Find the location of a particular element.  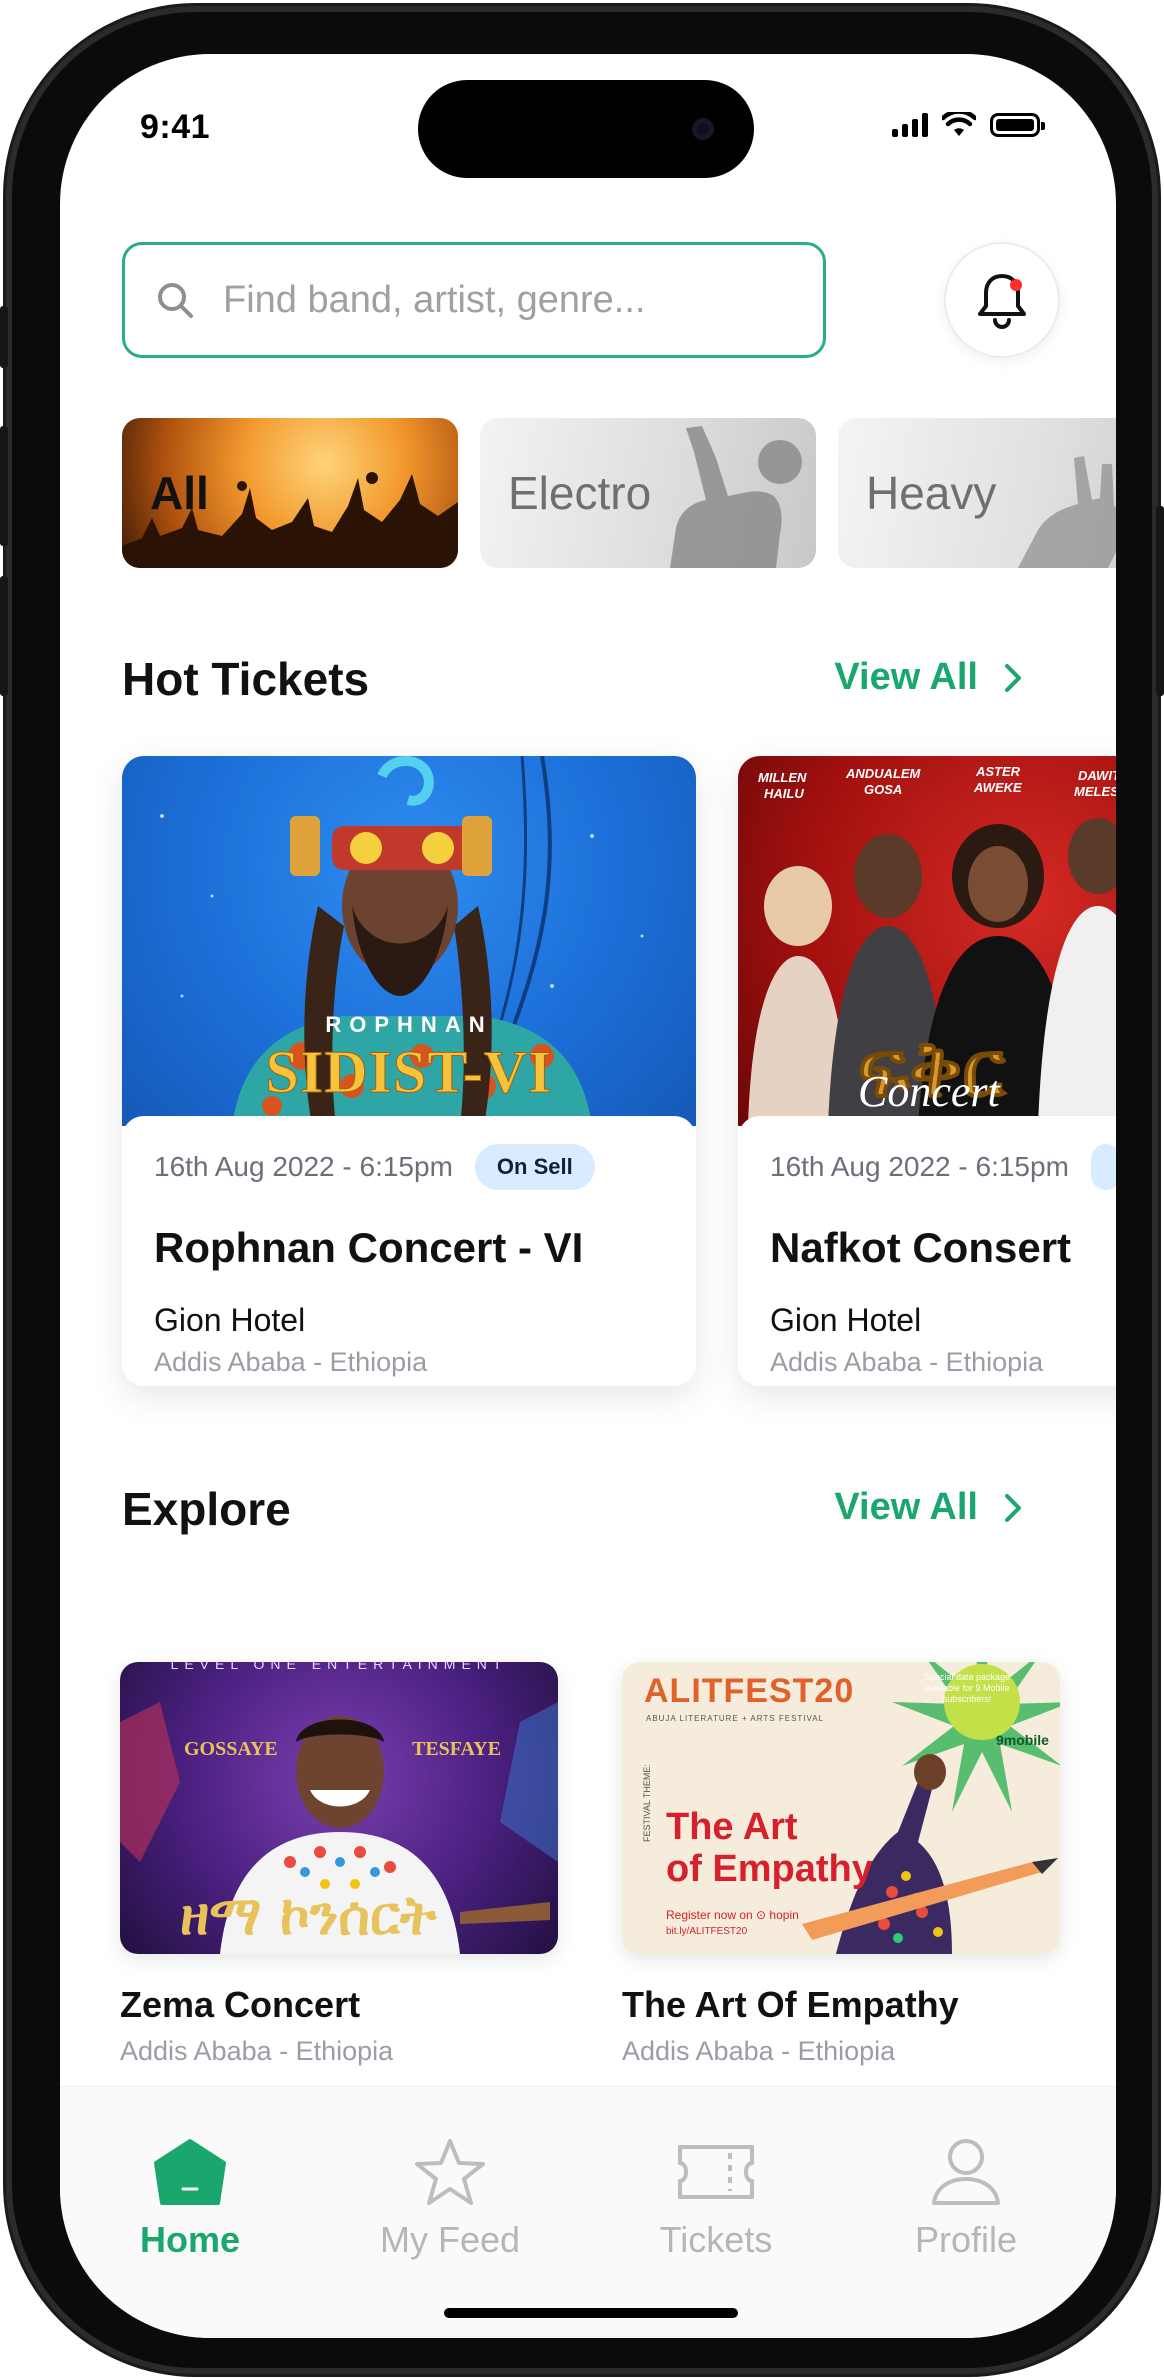

poster-left-text: GOSSAYE is located at coordinates (231, 1749).